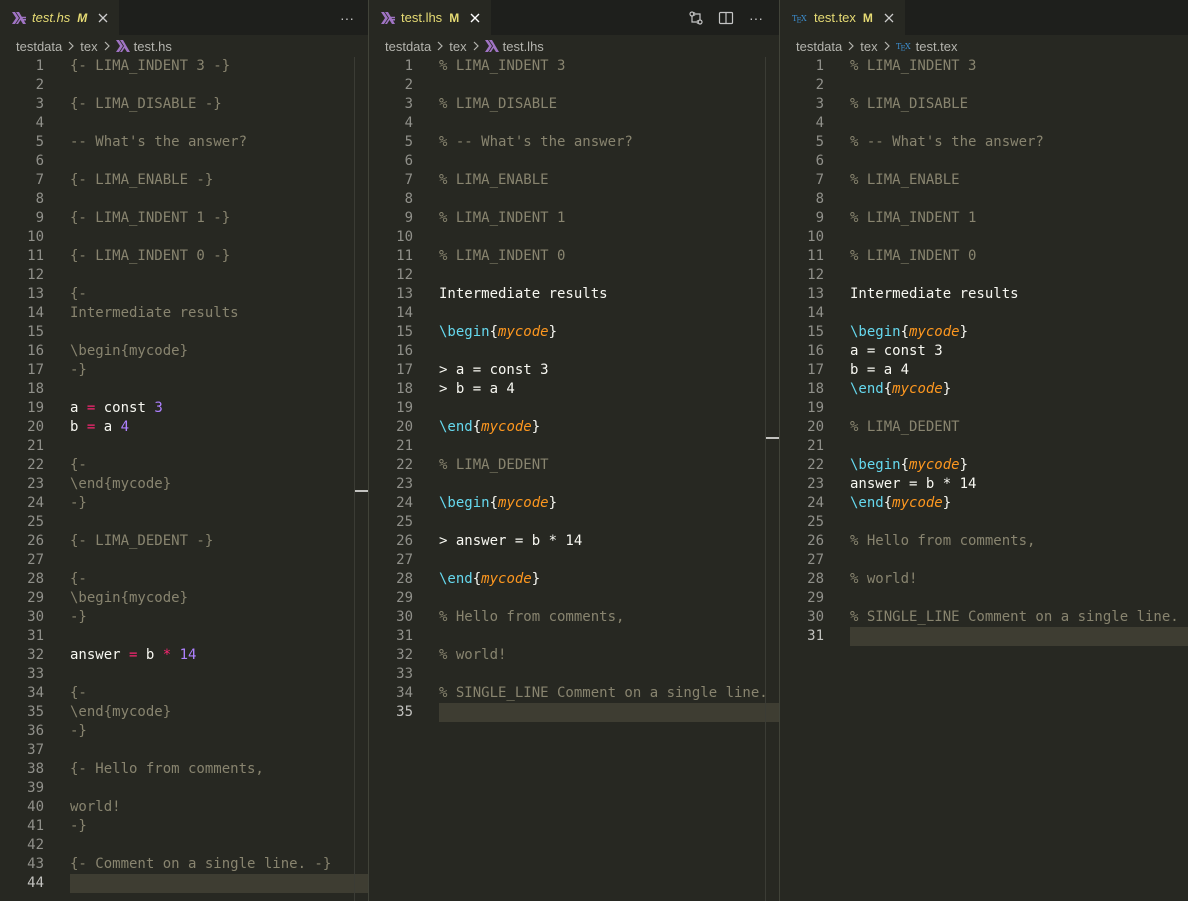 This screenshot has height=901, width=1188. I want to click on code-line: Intermediate results, so click(1019, 294).